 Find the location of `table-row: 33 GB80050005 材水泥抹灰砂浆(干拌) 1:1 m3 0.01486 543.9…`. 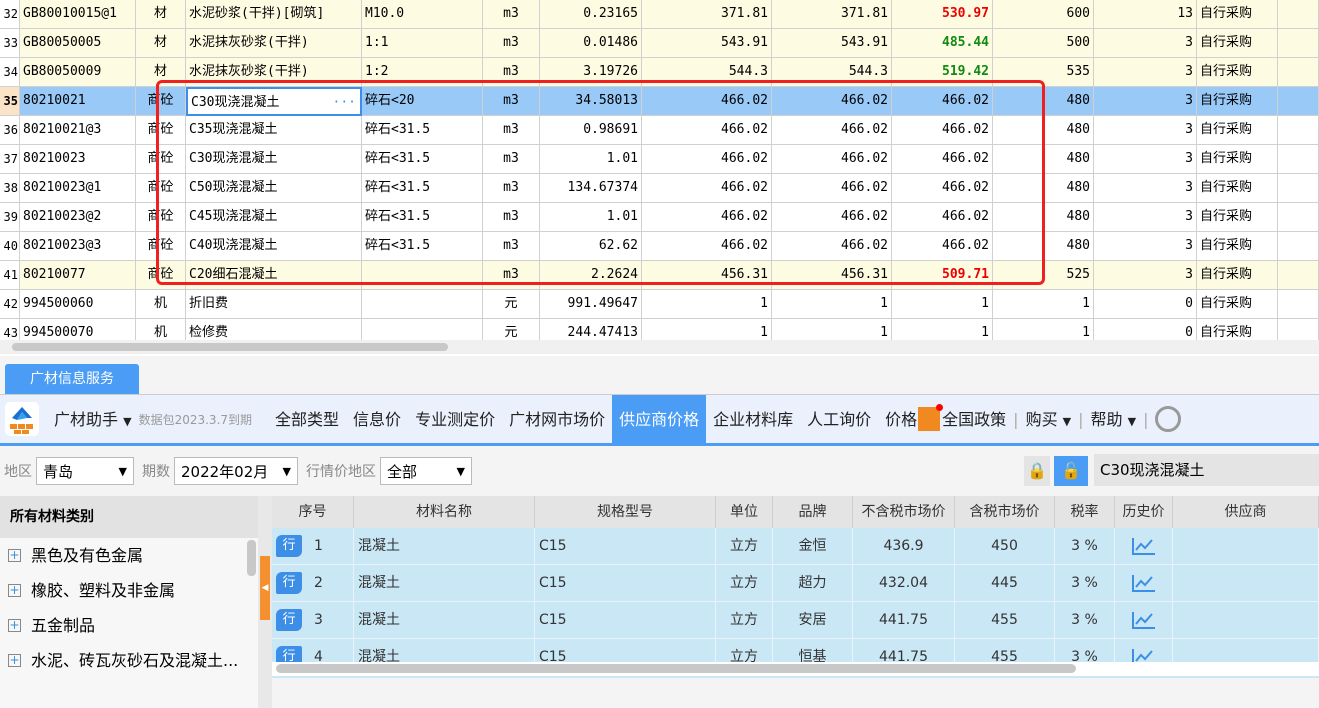

table-row: 33 GB80050005 材水泥抹灰砂浆(干拌) 1:1 m3 0.01486 543.9… is located at coordinates (659, 43).